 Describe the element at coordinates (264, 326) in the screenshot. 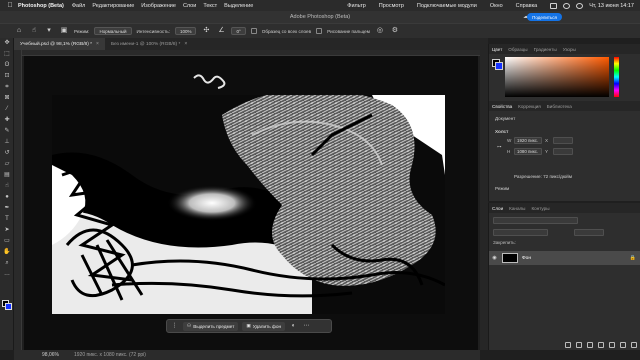

I see `remove-background-button: ▣ Удалить фон` at that location.